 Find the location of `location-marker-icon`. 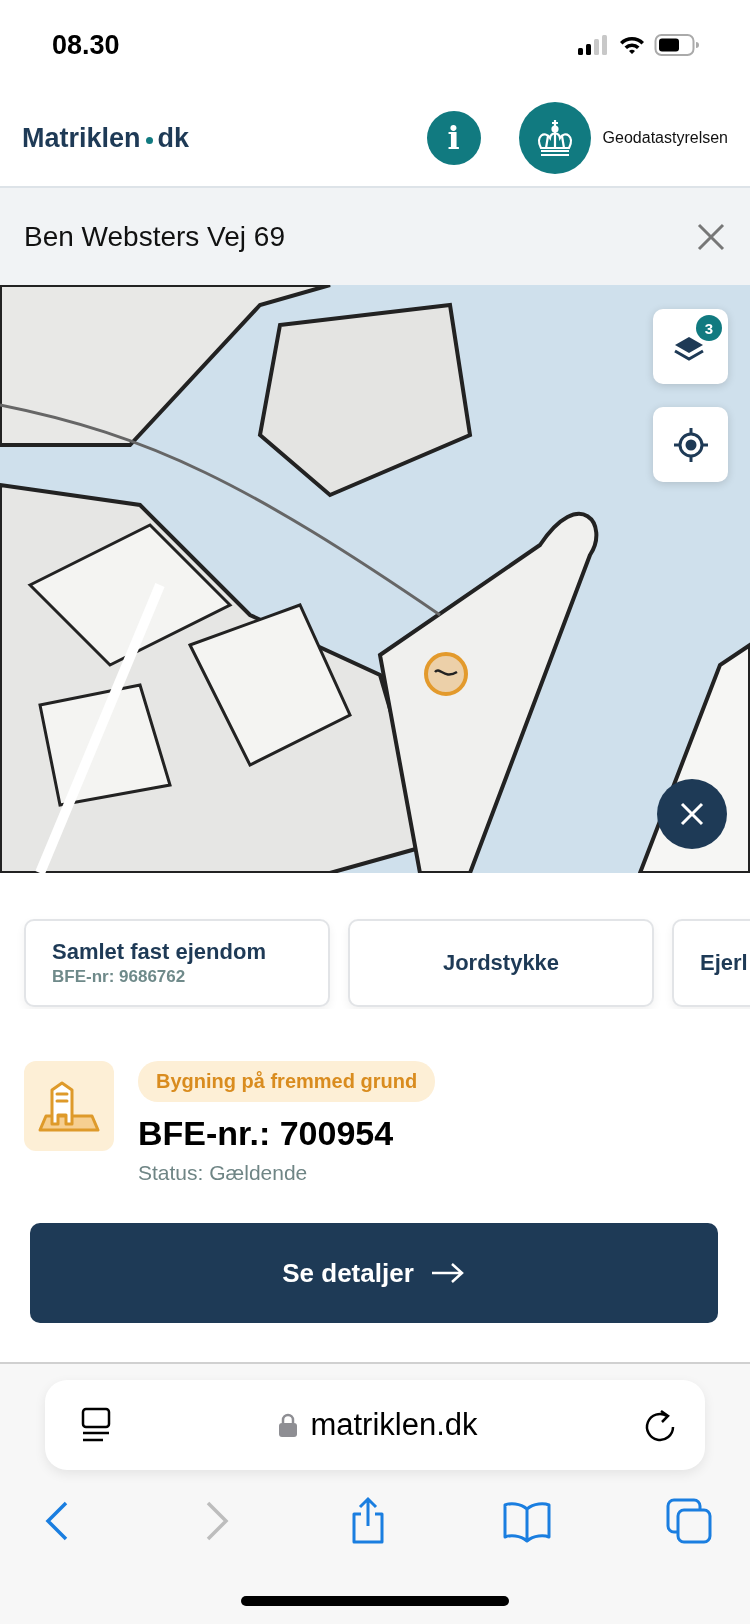

location-marker-icon is located at coordinates (446, 674).